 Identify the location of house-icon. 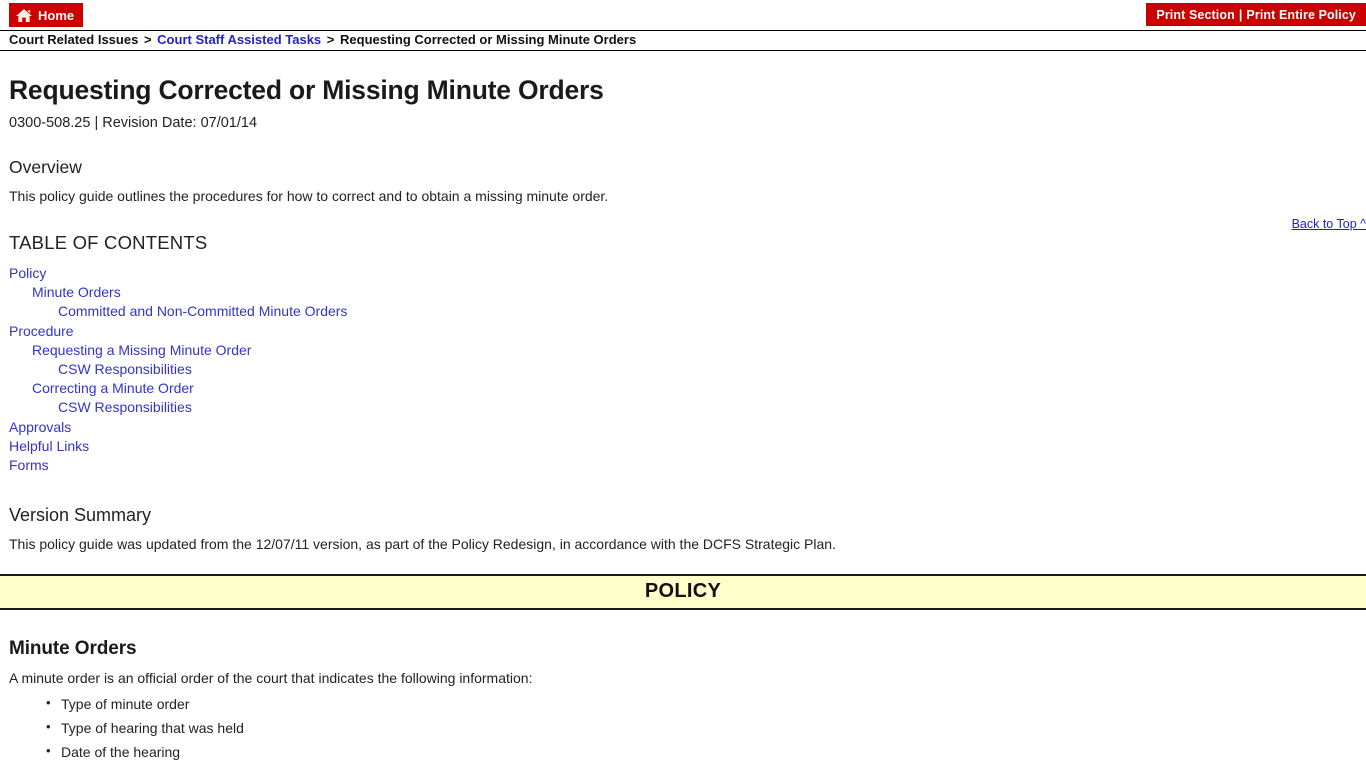
(24, 15).